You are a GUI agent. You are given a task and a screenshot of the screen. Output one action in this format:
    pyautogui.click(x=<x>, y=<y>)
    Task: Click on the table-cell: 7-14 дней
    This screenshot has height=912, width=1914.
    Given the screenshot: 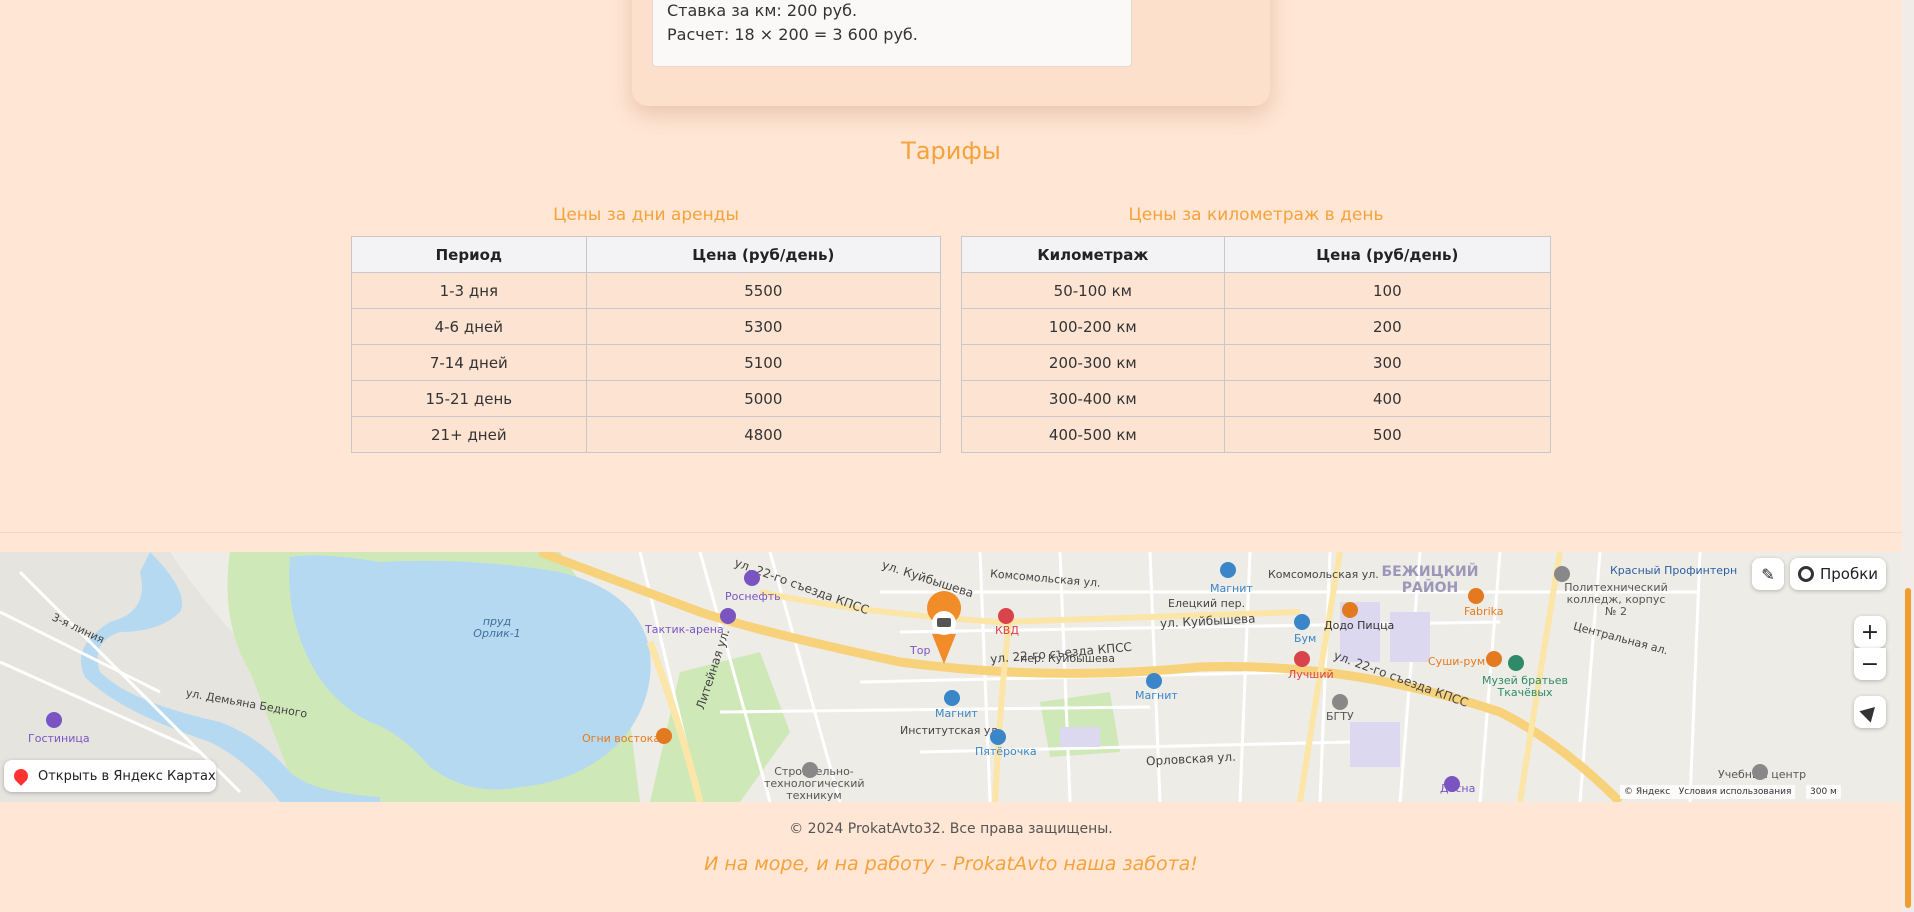 What is the action you would take?
    pyautogui.click(x=469, y=362)
    